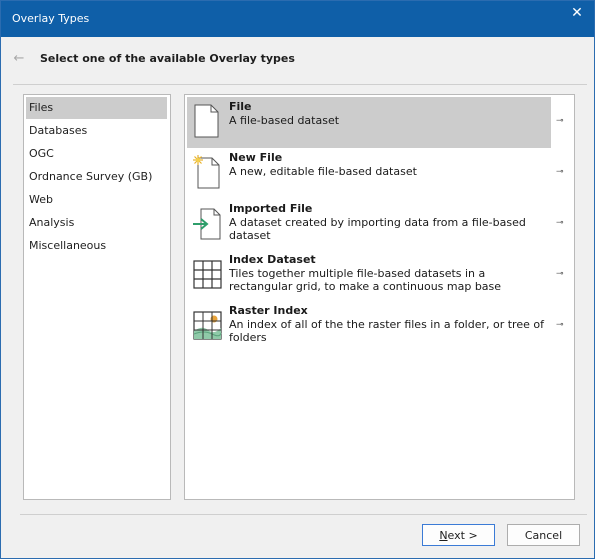 The height and width of the screenshot is (559, 595). I want to click on category-miscellaneous: Miscellaneous, so click(96, 246).